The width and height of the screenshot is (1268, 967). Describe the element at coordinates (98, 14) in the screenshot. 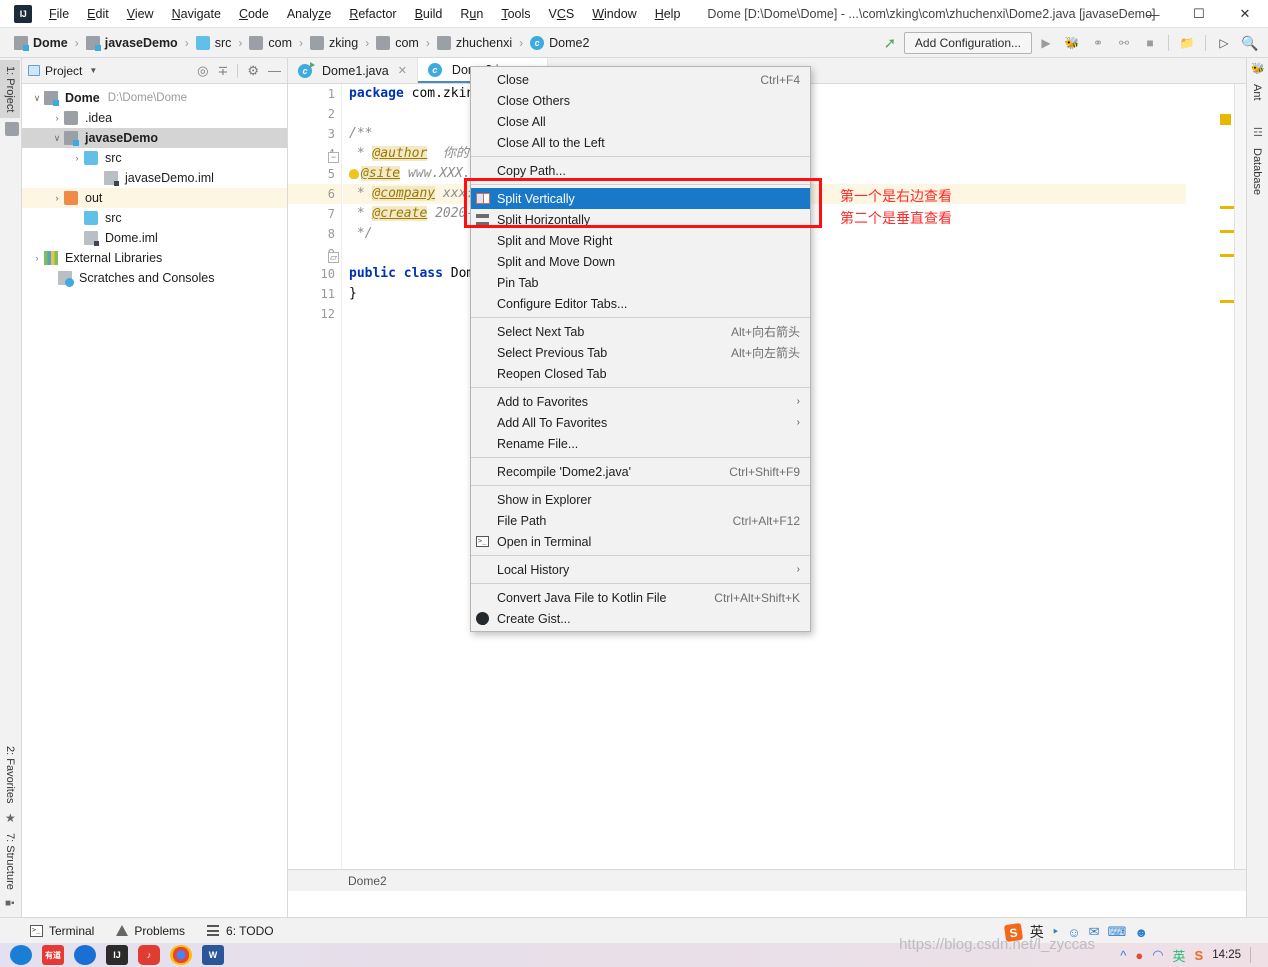

I see `menu-edit: Edit` at that location.